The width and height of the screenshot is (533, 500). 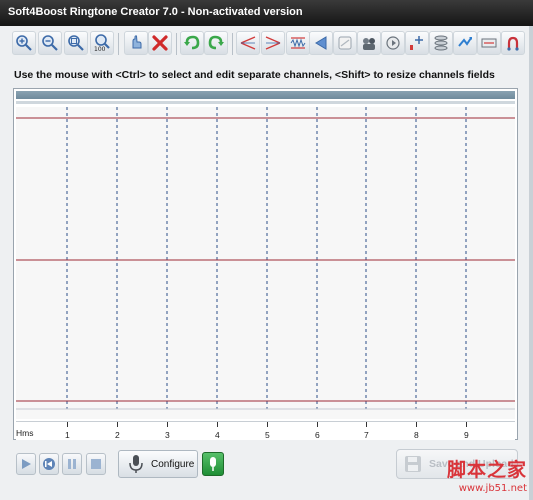 I want to click on tempo-icon, so click(x=393, y=43).